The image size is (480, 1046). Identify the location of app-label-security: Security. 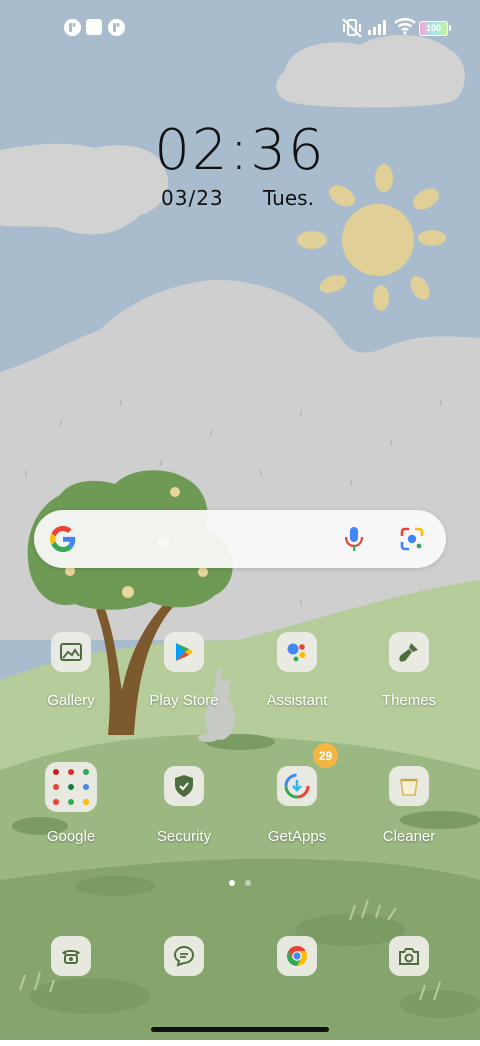
(184, 836).